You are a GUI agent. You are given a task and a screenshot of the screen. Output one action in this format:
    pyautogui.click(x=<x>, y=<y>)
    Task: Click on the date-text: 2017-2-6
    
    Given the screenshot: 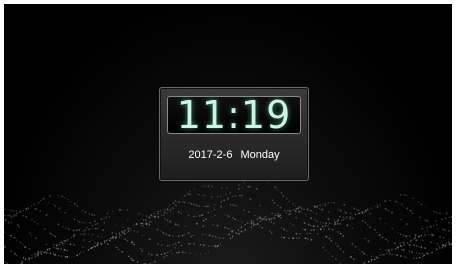 What is the action you would take?
    pyautogui.click(x=210, y=155)
    